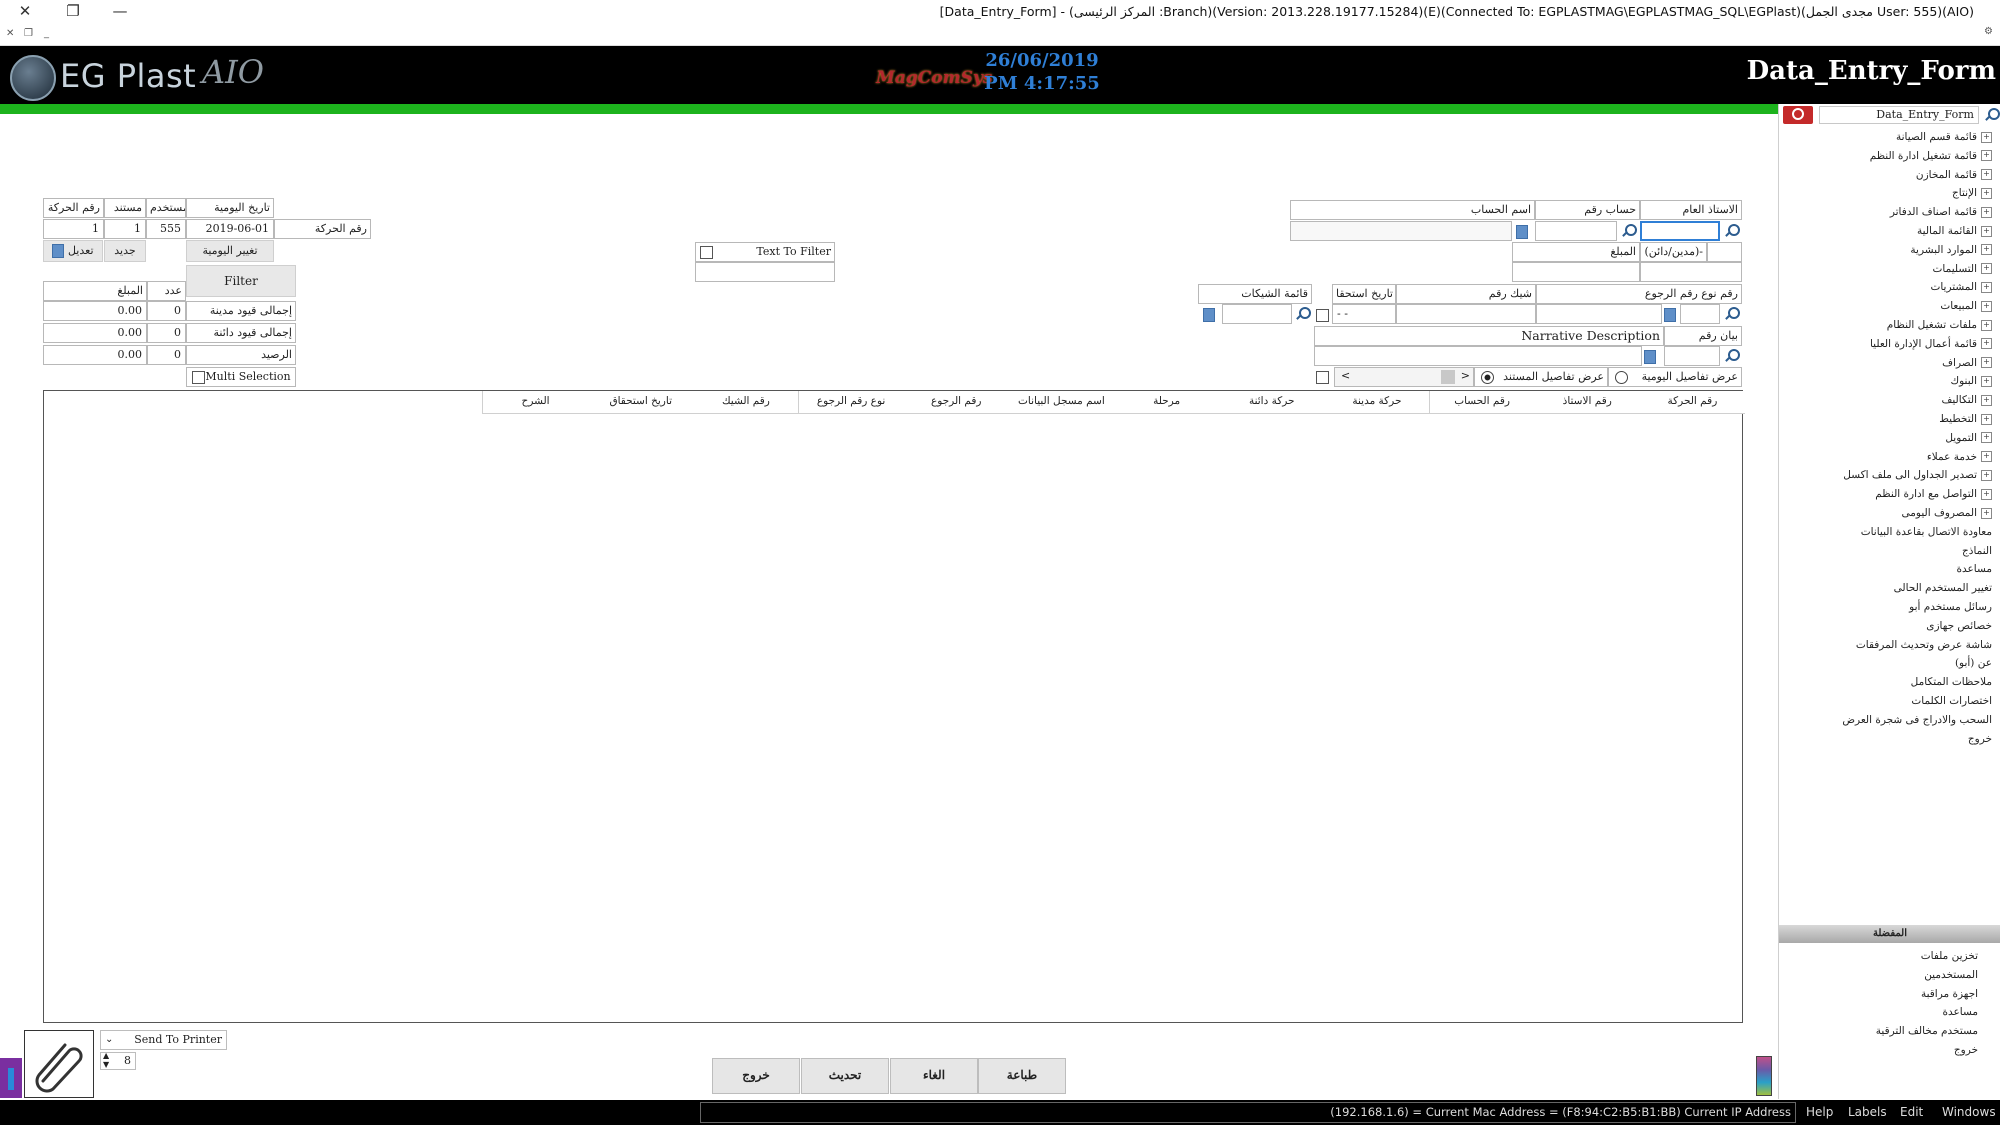 Image resolution: width=2000 pixels, height=1125 pixels. Describe the element at coordinates (1670, 315) in the screenshot. I see `ref-lookup-icon` at that location.